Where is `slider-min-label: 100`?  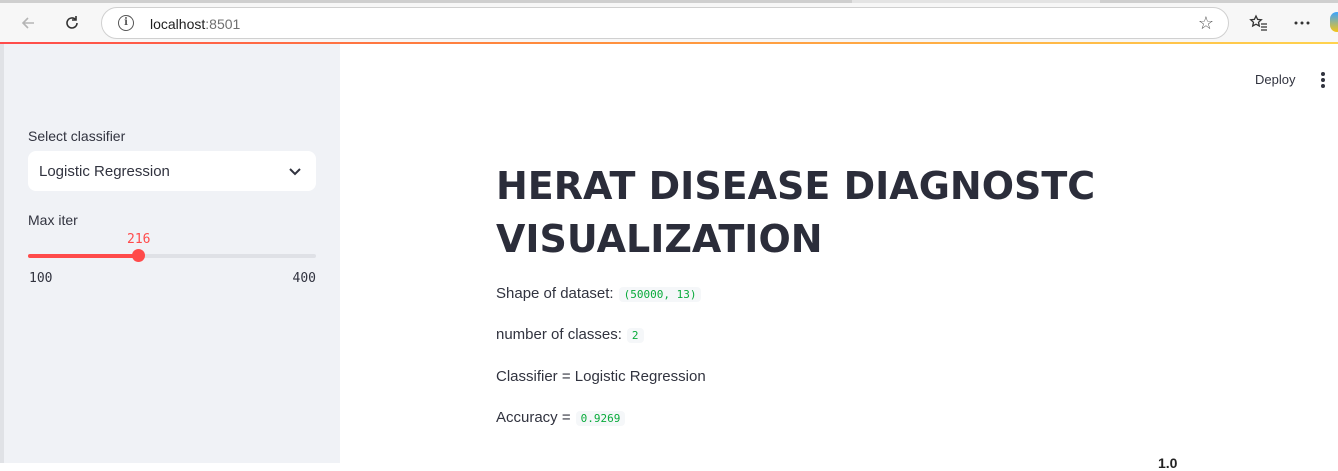
slider-min-label: 100 is located at coordinates (41, 278).